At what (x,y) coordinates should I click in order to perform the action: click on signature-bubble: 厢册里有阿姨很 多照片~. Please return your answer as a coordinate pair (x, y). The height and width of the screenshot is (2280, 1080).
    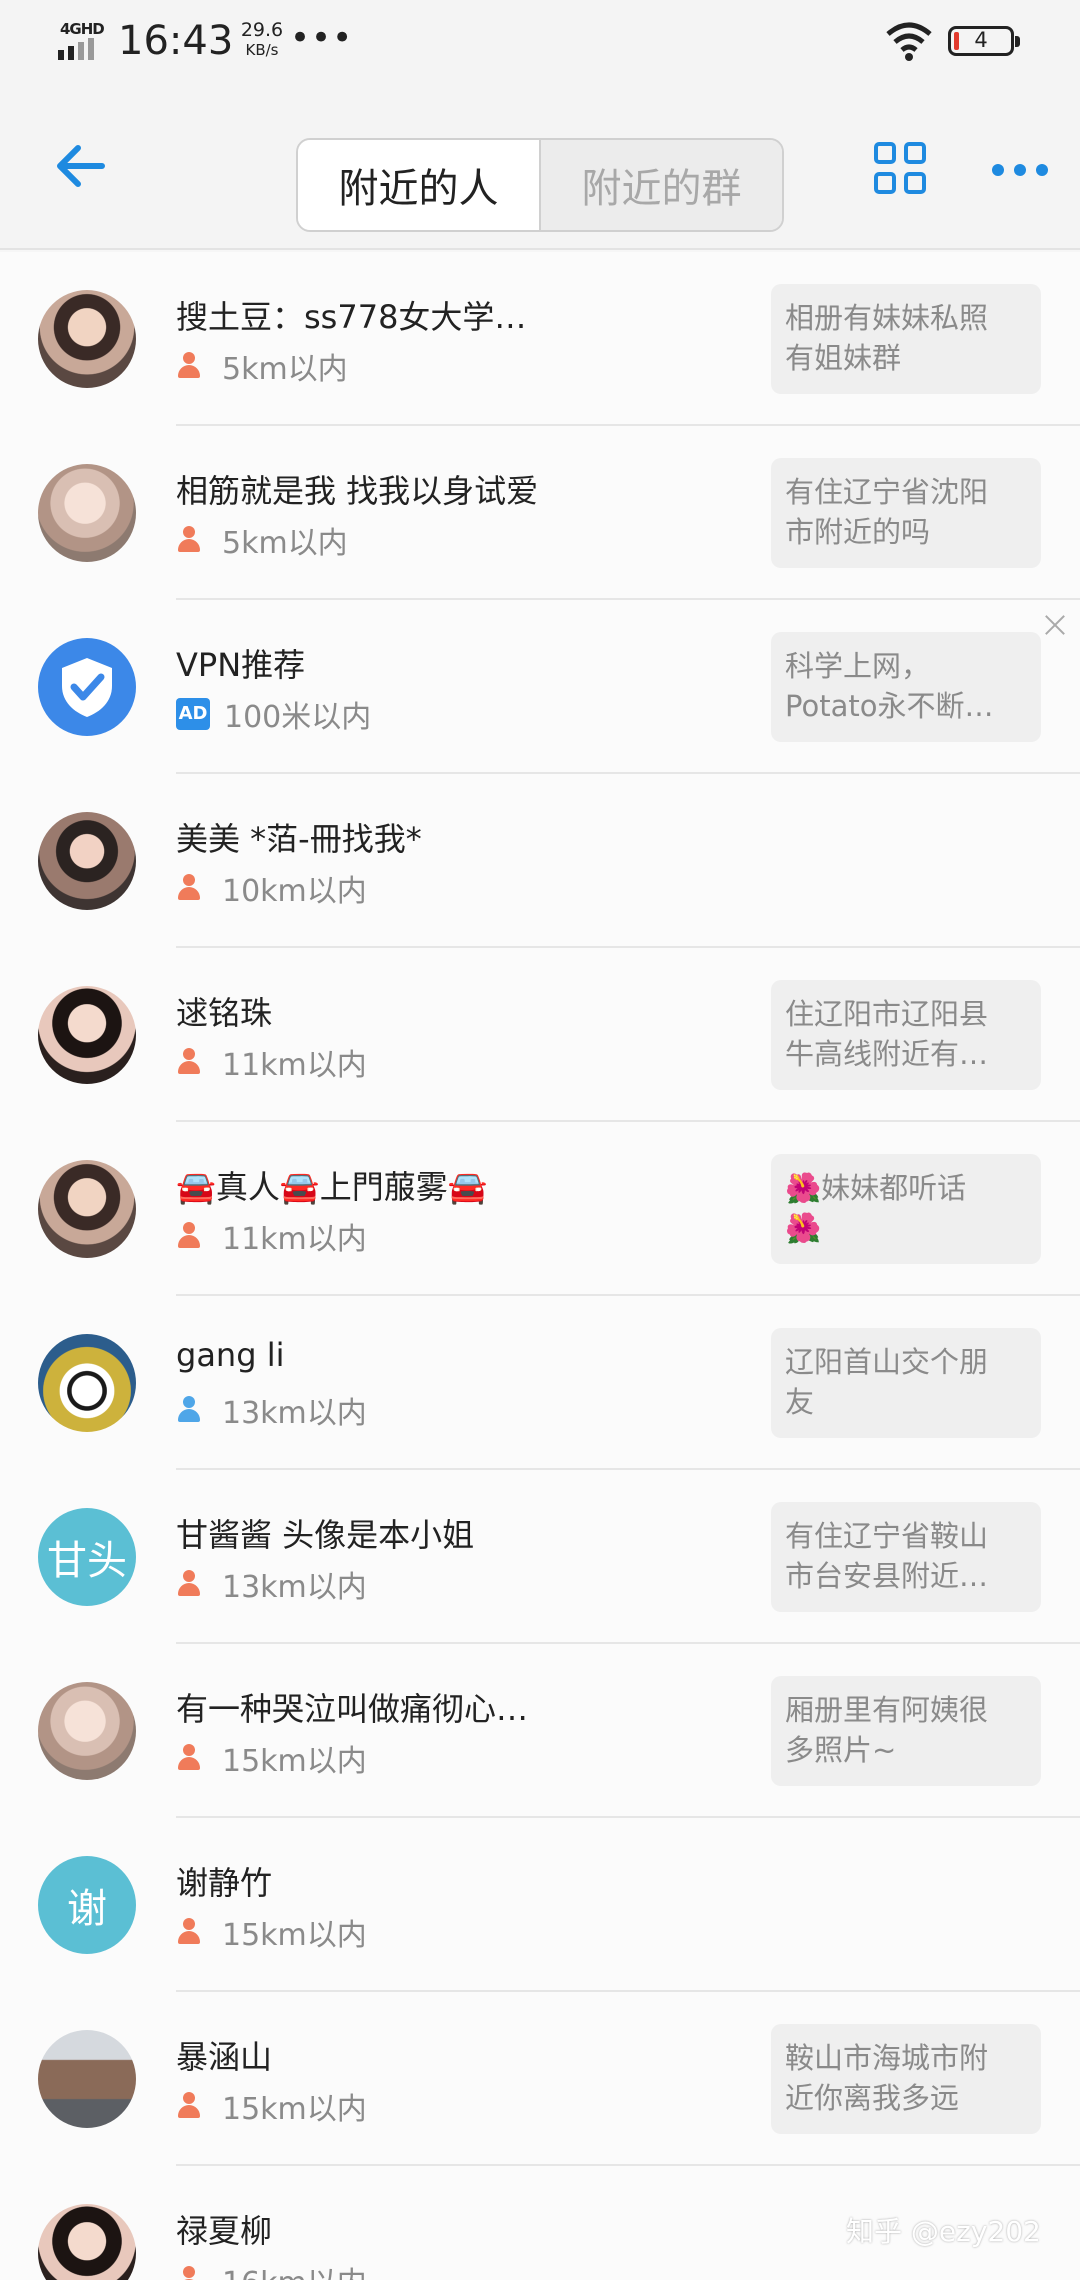
    Looking at the image, I should click on (906, 1731).